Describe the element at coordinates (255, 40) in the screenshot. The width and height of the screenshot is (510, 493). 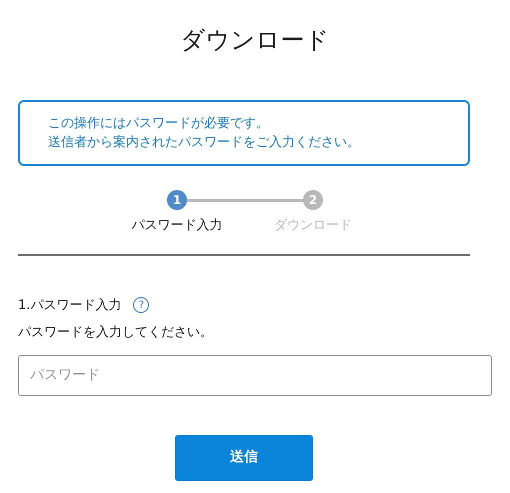
I see `page-title: ダウンロード` at that location.